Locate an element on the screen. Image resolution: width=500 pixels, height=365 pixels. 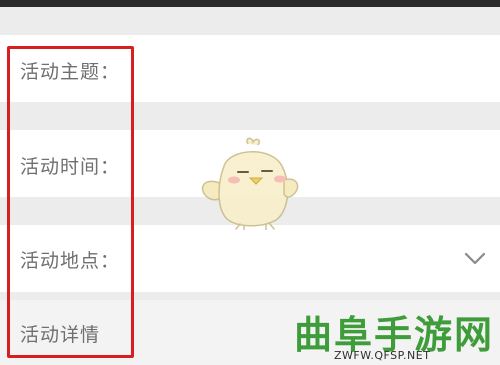
field-label-location: 活动地点： is located at coordinates (70, 261).